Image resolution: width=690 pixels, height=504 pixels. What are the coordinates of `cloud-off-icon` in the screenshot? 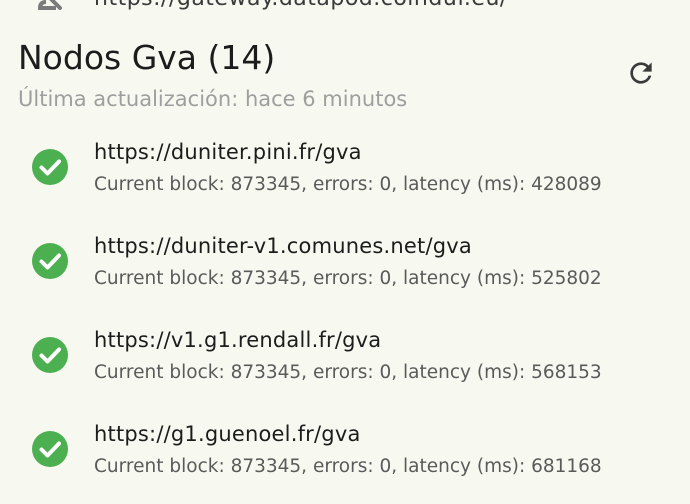 It's located at (53, 7).